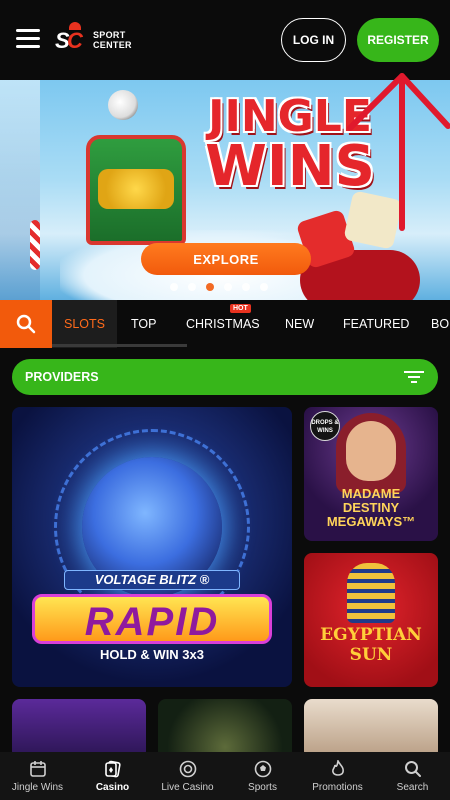  Describe the element at coordinates (226, 259) in the screenshot. I see `explore-button: EXPLORE` at that location.